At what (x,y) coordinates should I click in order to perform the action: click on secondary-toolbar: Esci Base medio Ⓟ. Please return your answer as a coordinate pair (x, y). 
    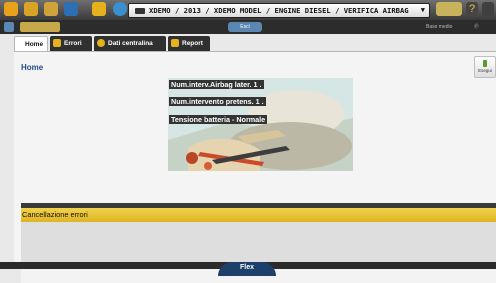
    Looking at the image, I should click on (248, 27).